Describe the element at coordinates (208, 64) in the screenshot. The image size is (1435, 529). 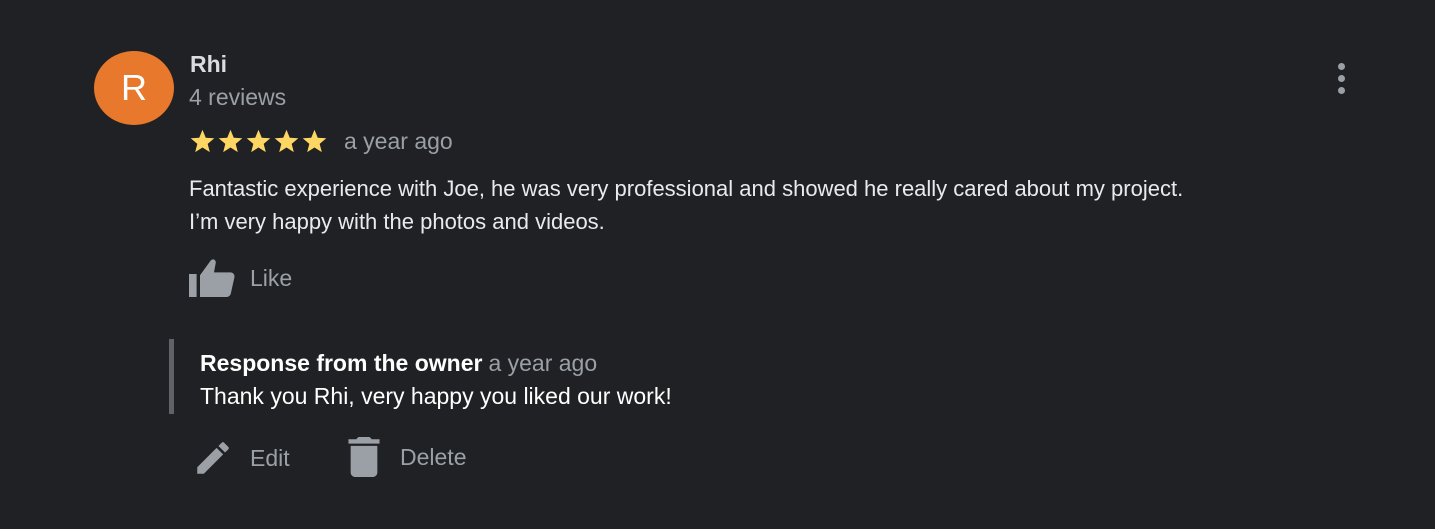
I see `reviewer-name: Rhi` at that location.